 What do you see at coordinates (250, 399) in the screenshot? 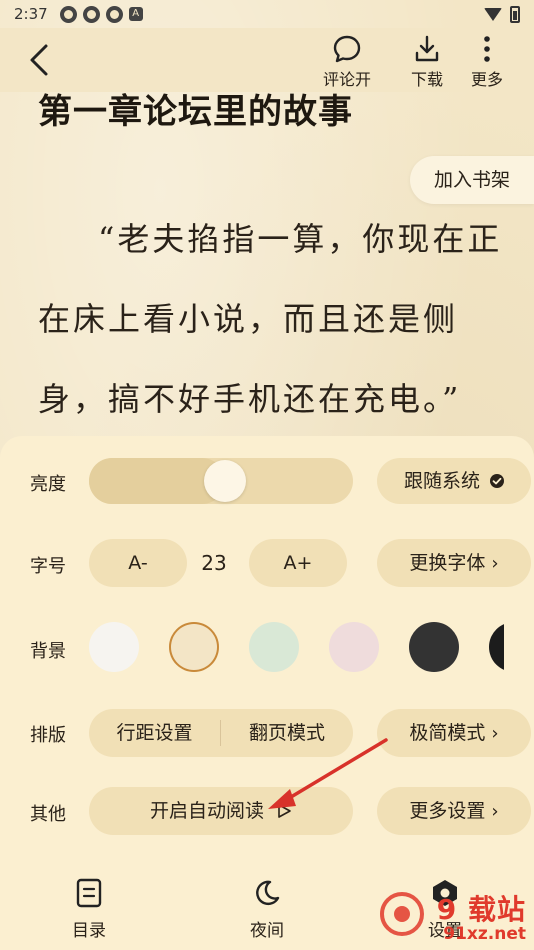
I see `story-text-line: 身，搞不好手机还在充电。”` at bounding box center [250, 399].